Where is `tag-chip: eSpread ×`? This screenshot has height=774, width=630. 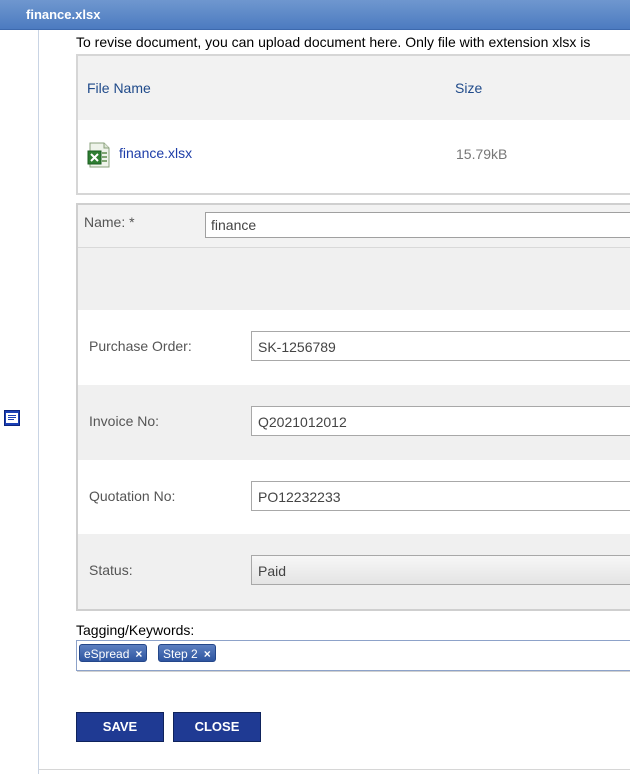
tag-chip: eSpread × is located at coordinates (113, 653).